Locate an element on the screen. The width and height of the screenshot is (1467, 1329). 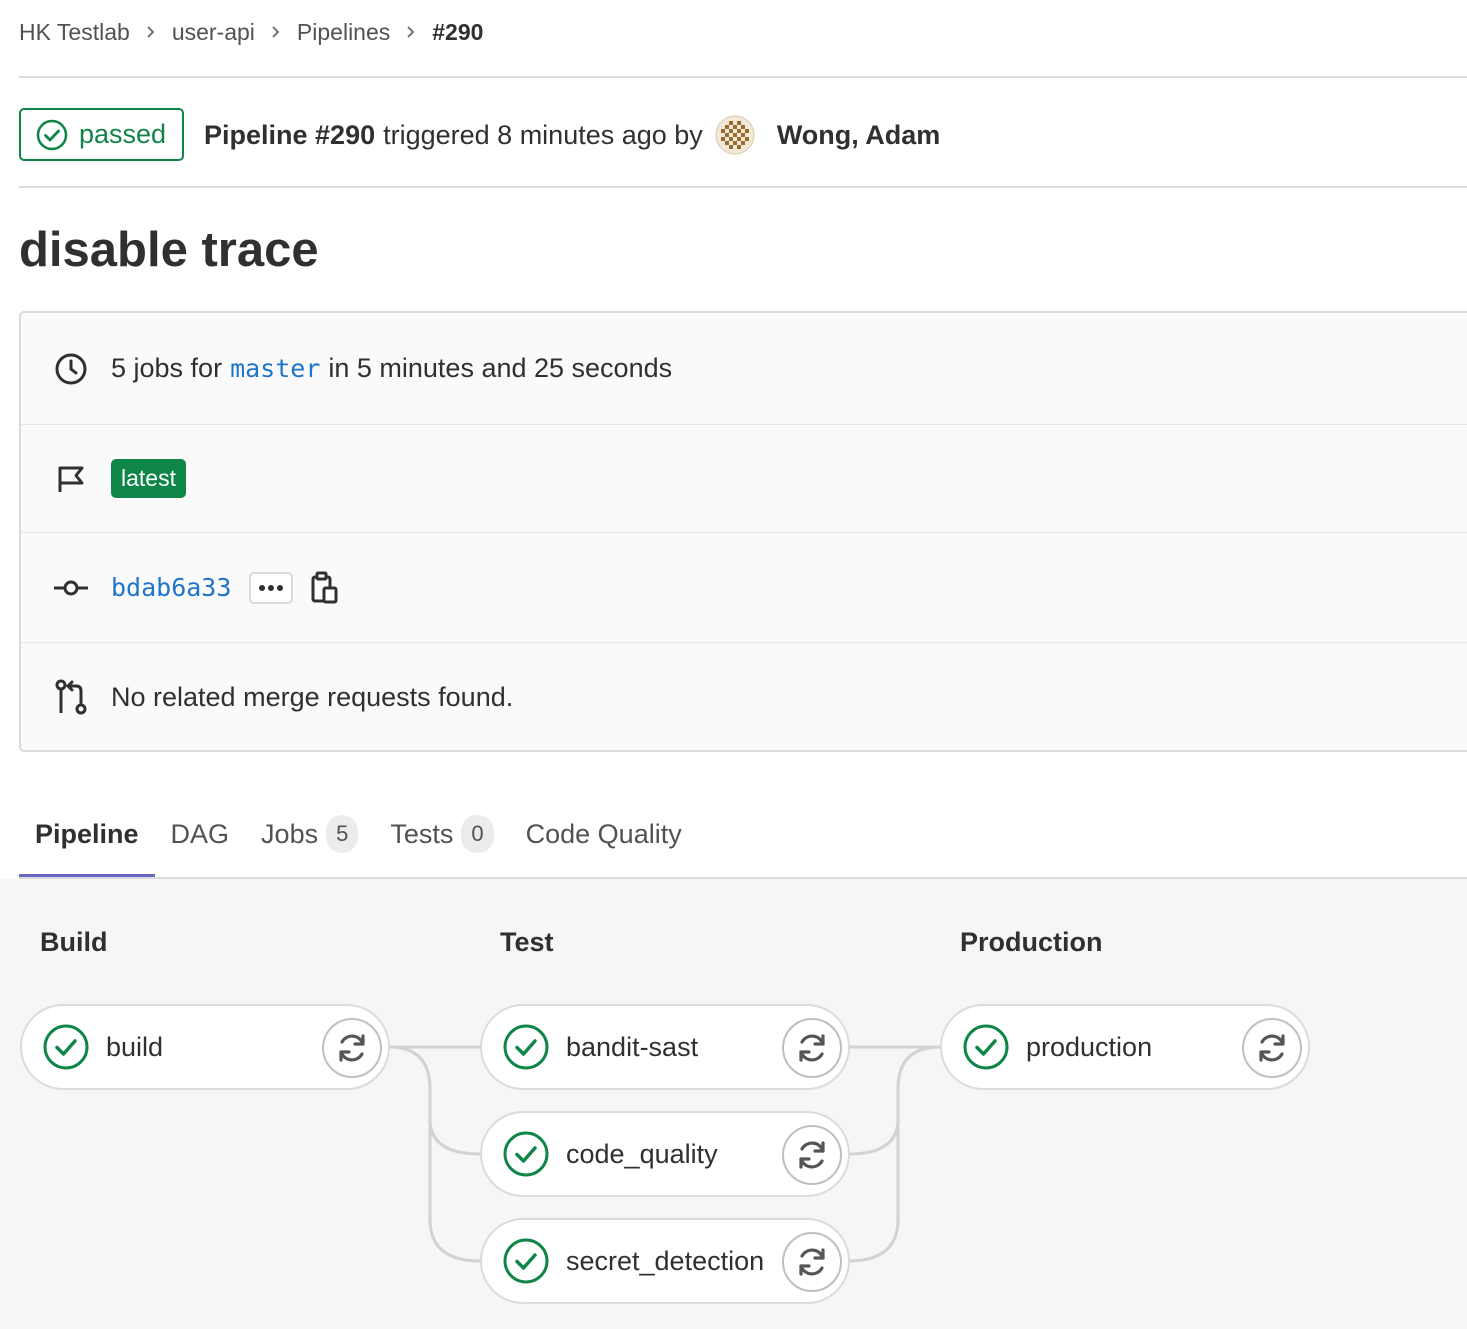
stage-title-production: Production is located at coordinates (1031, 942).